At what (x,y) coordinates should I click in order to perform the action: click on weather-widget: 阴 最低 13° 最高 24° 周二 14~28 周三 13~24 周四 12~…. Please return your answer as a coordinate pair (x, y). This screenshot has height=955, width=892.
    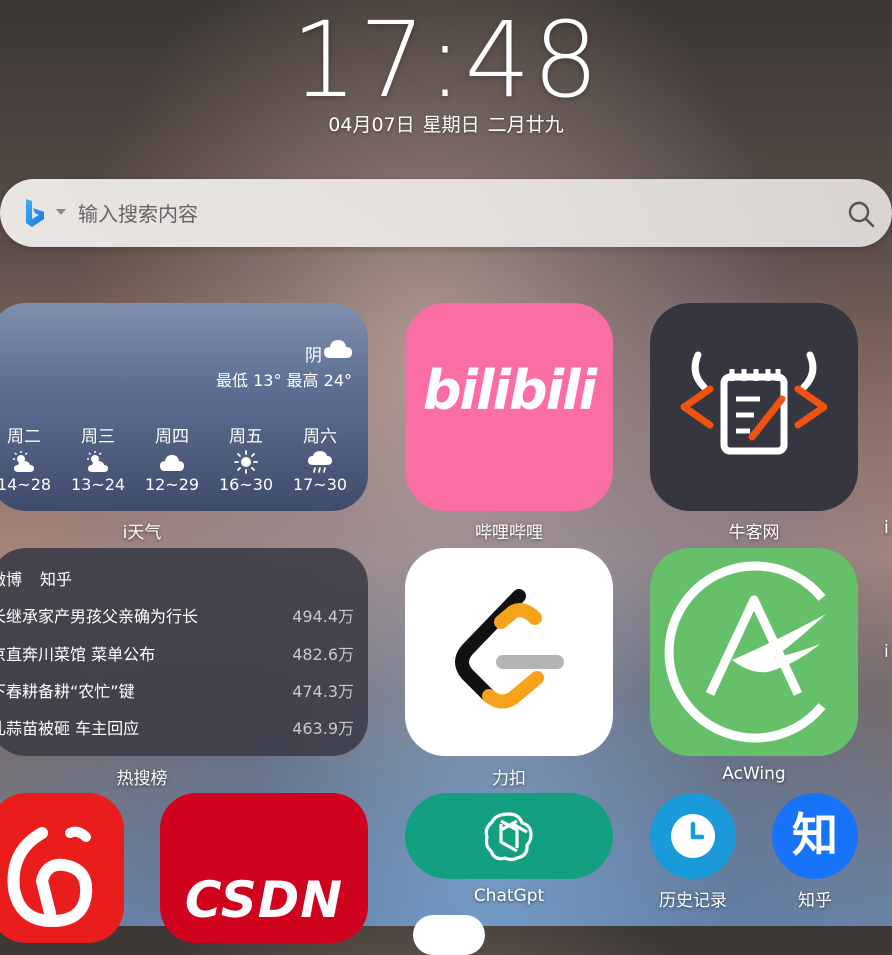
    Looking at the image, I should click on (184, 407).